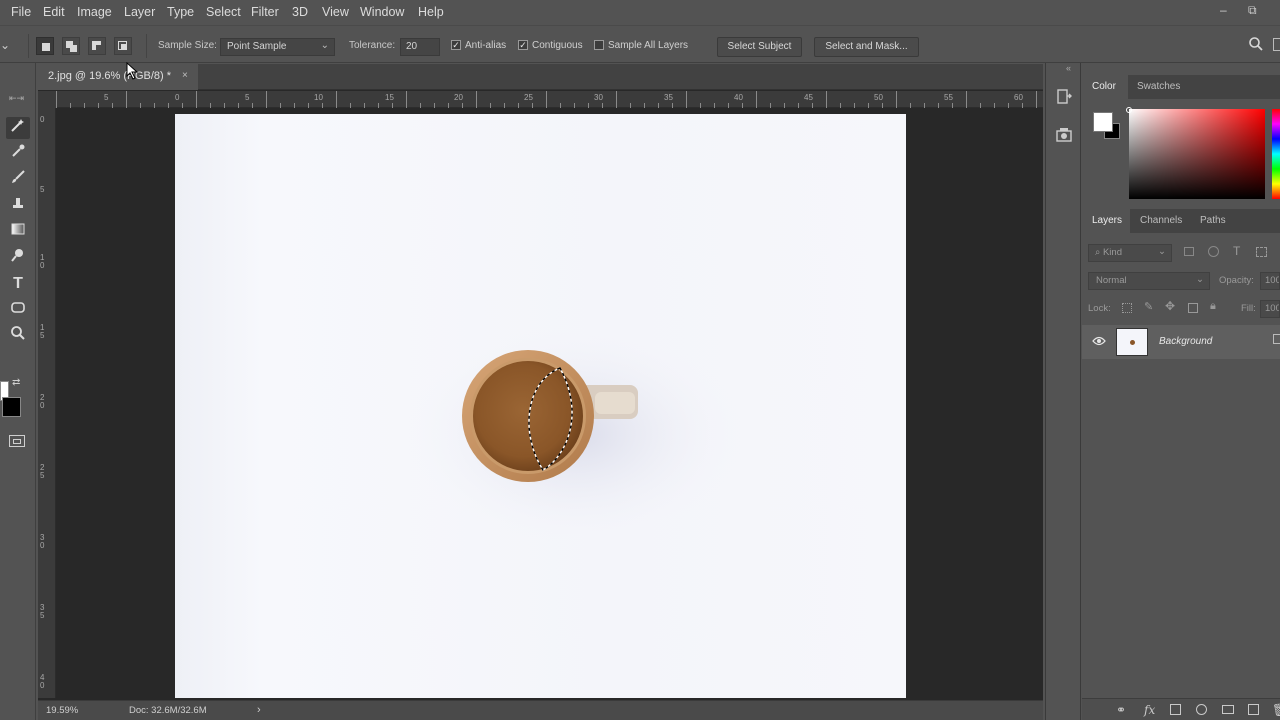 Image resolution: width=1280 pixels, height=720 pixels. I want to click on menu-image: Image, so click(94, 12).